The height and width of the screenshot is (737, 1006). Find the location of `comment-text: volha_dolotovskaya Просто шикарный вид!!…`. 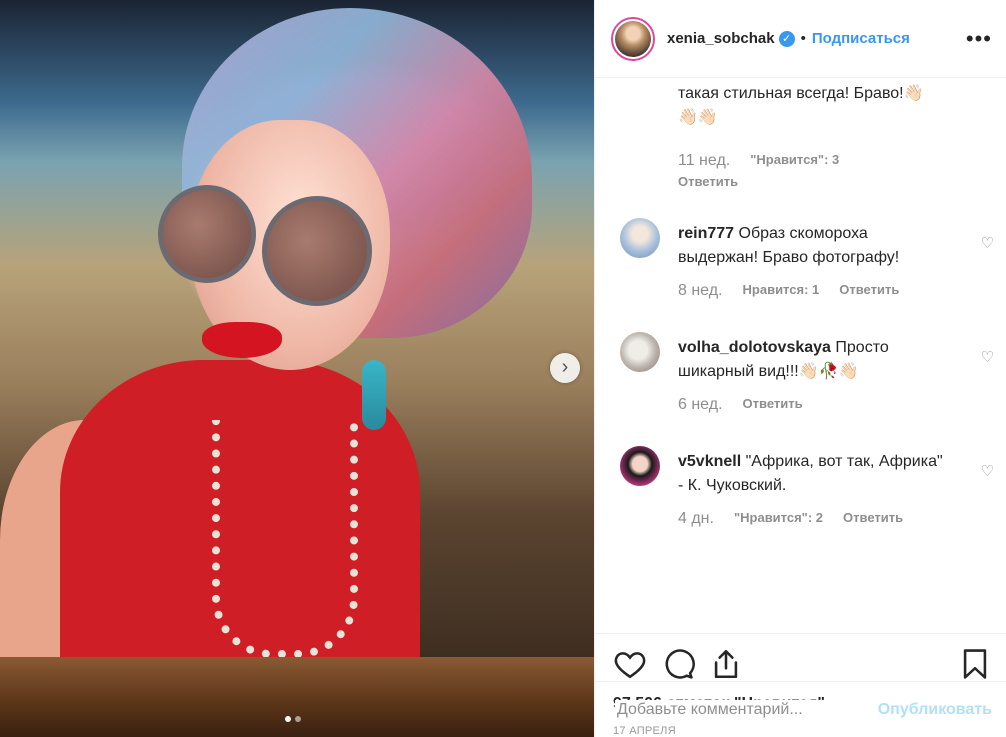

comment-text: volha_dolotovskaya Просто шикарный вид!!… is located at coordinates (813, 360).